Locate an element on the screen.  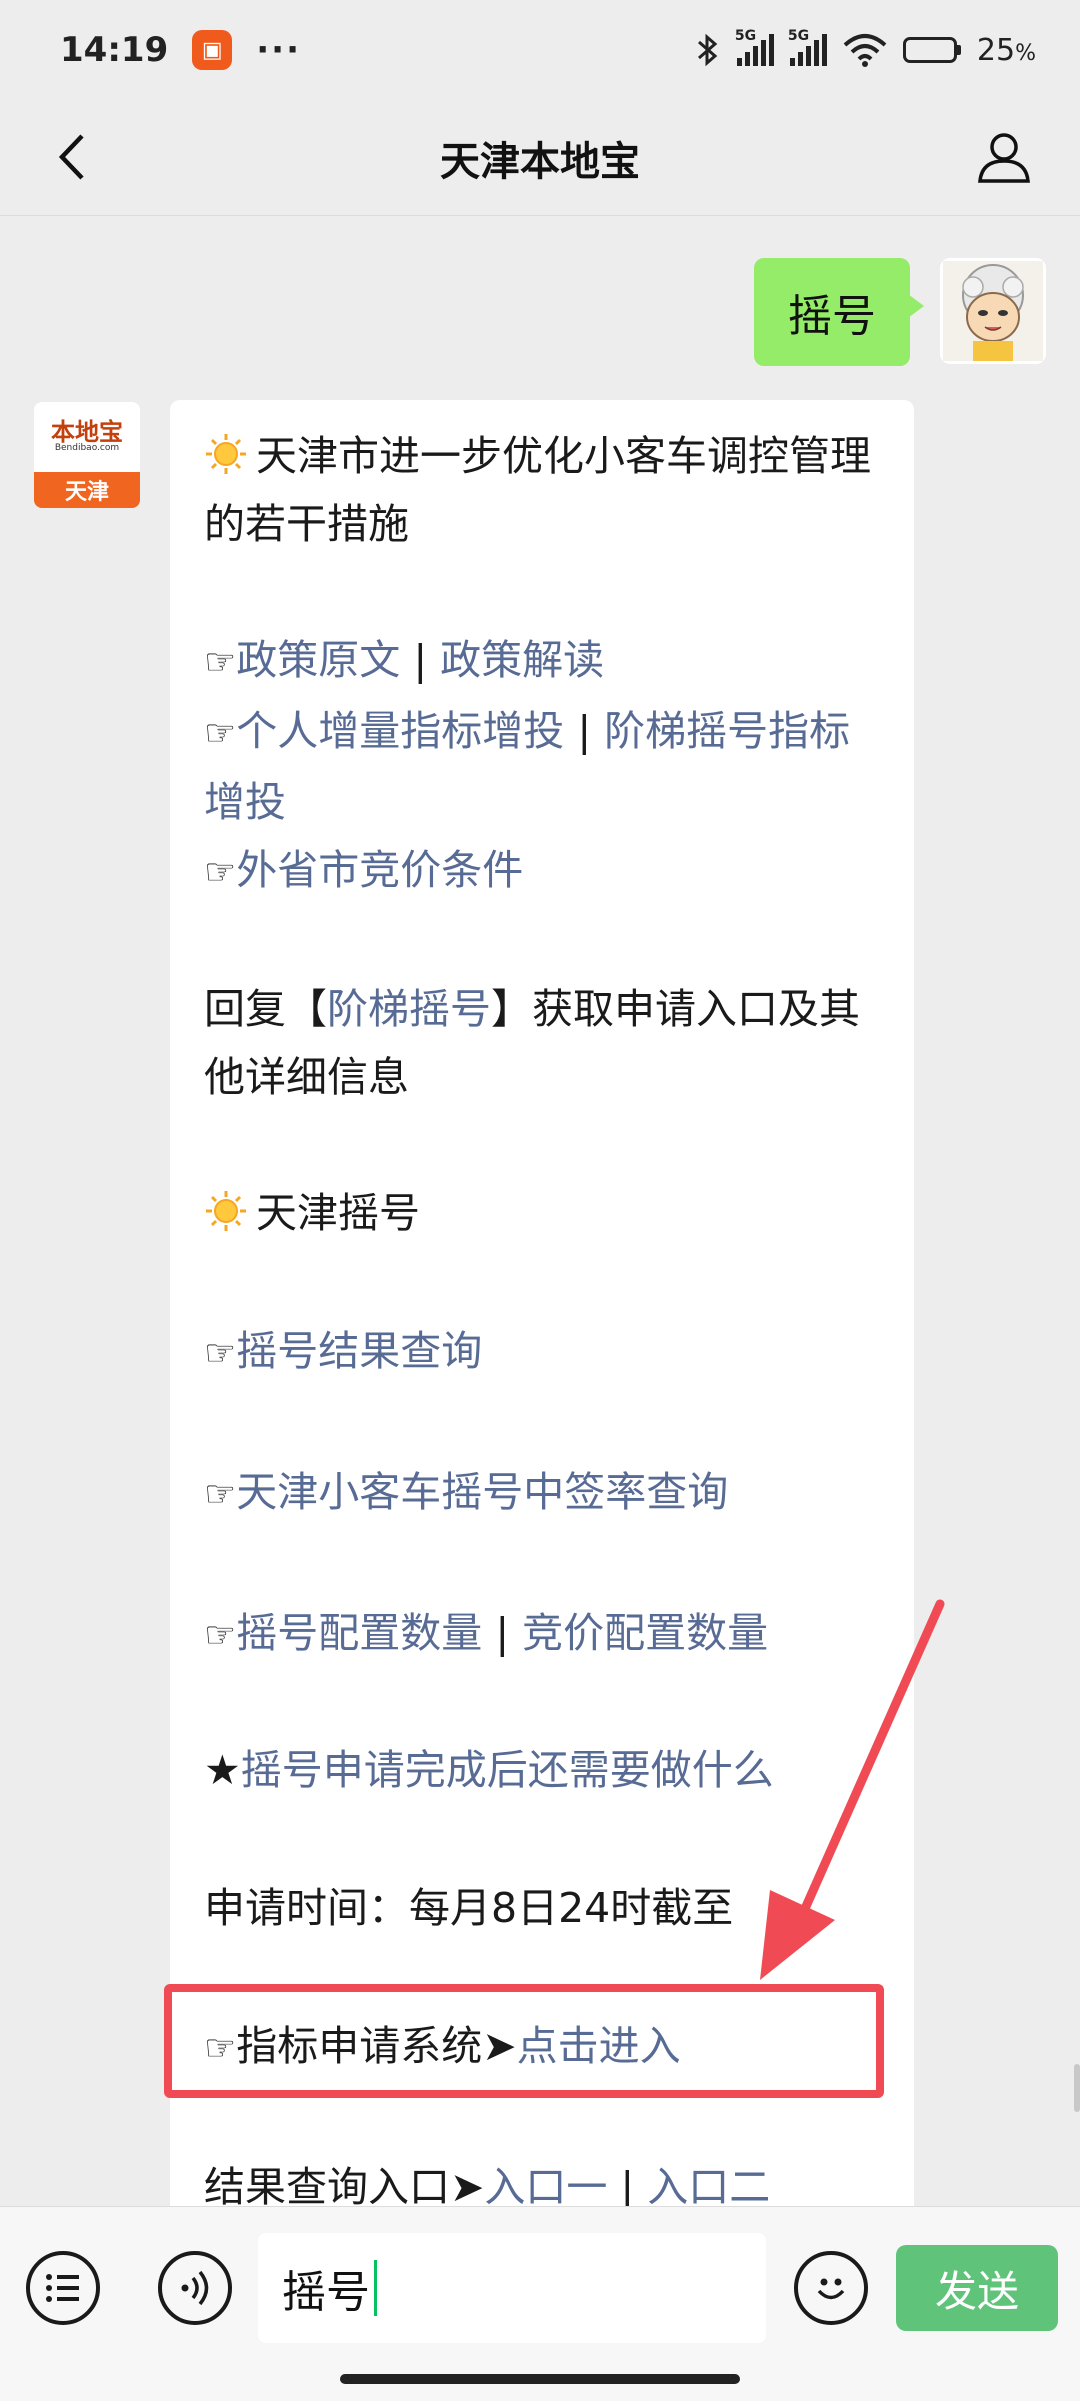
person-icon is located at coordinates (1004, 158).